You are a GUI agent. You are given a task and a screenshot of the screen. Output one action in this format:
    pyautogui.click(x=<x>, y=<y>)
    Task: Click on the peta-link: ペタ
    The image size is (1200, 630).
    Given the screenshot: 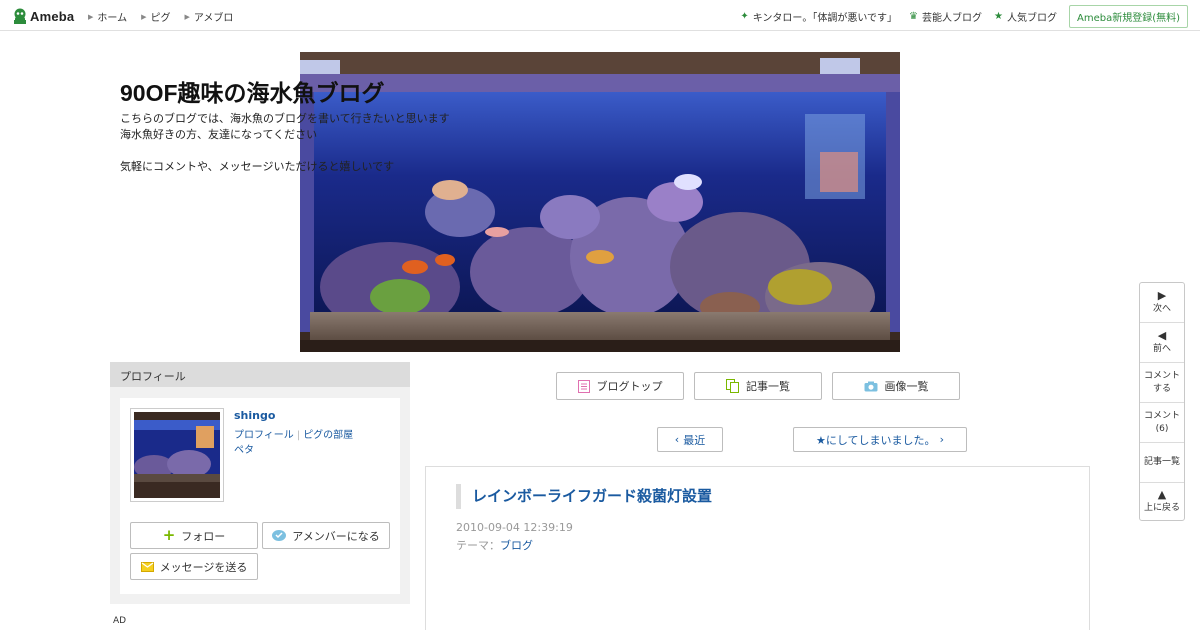 What is the action you would take?
    pyautogui.click(x=244, y=450)
    